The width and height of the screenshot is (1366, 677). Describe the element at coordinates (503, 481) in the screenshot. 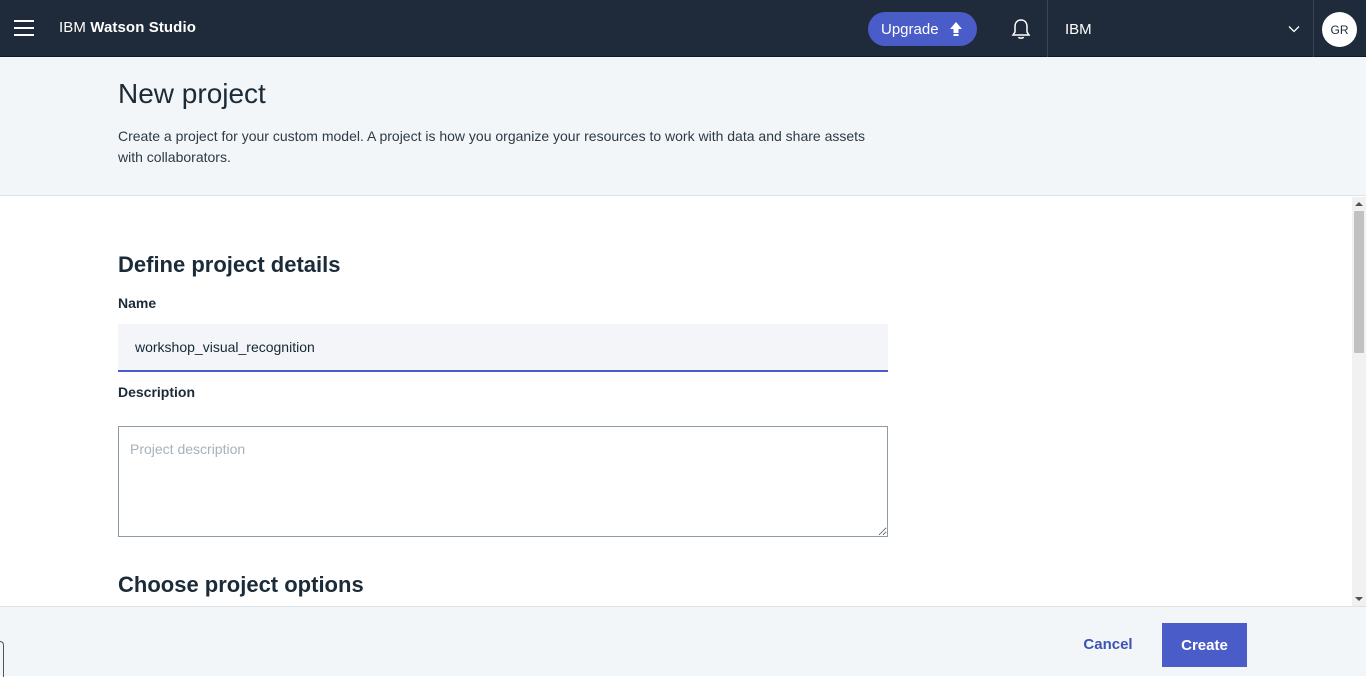

I see `project-description-input` at that location.